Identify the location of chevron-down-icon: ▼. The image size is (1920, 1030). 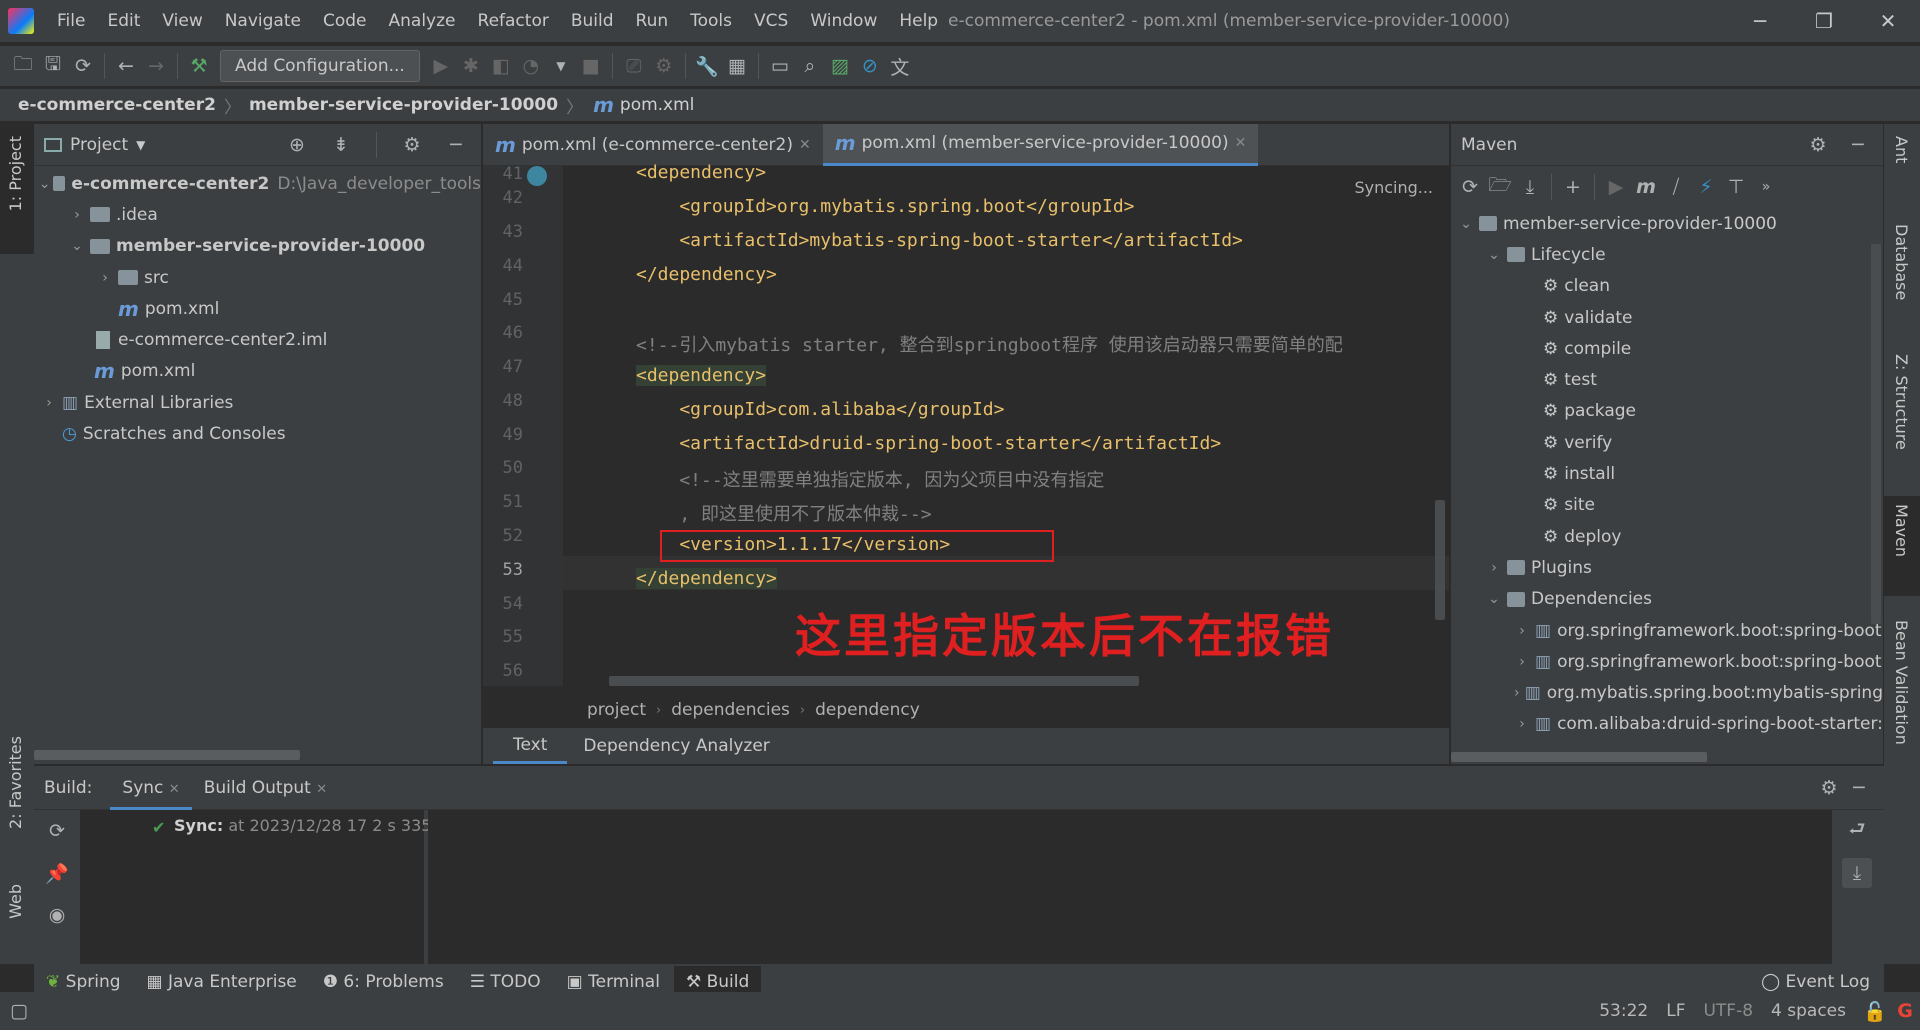
(140, 145).